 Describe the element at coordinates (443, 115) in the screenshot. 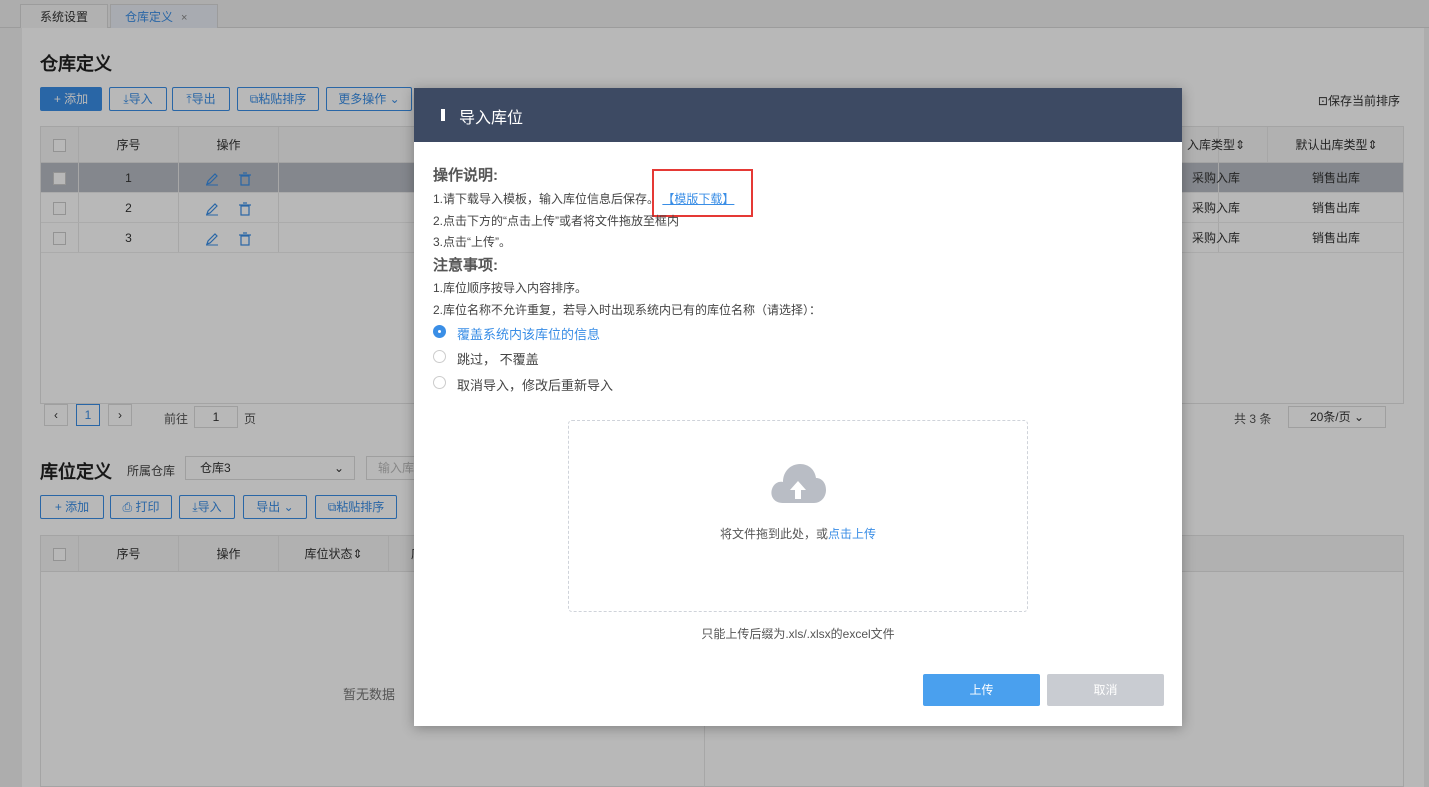

I see `title-accent-bar` at that location.